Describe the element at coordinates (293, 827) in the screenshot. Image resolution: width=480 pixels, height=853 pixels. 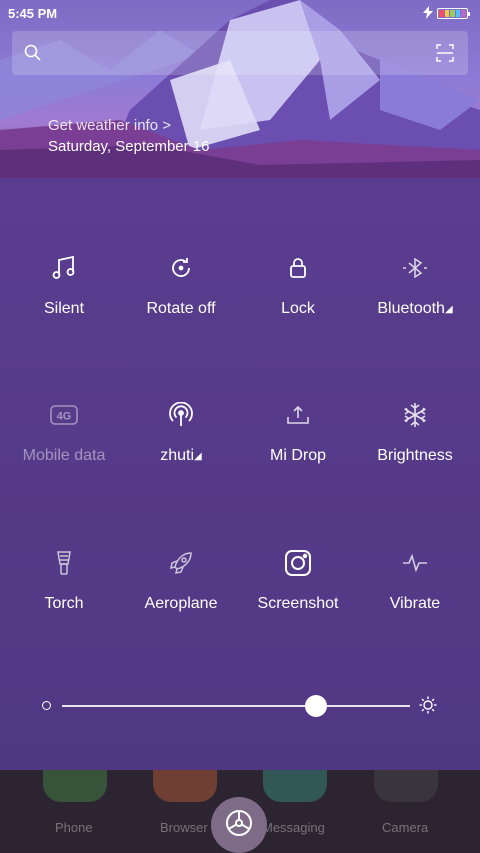
I see `dock-label: Messaging` at that location.